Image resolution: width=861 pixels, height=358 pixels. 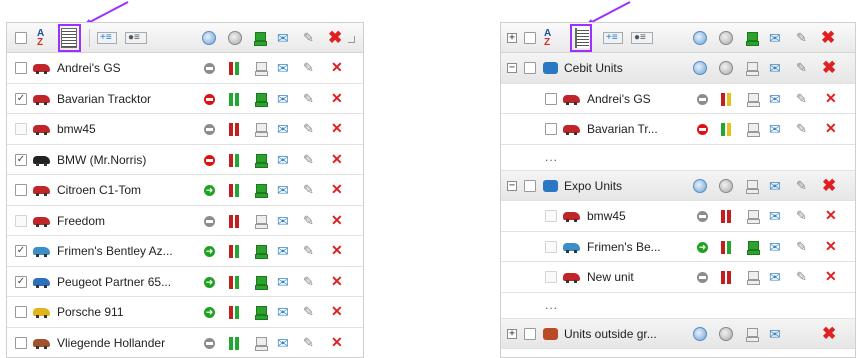 What do you see at coordinates (530, 185) in the screenshot?
I see `group-checkbox` at bounding box center [530, 185].